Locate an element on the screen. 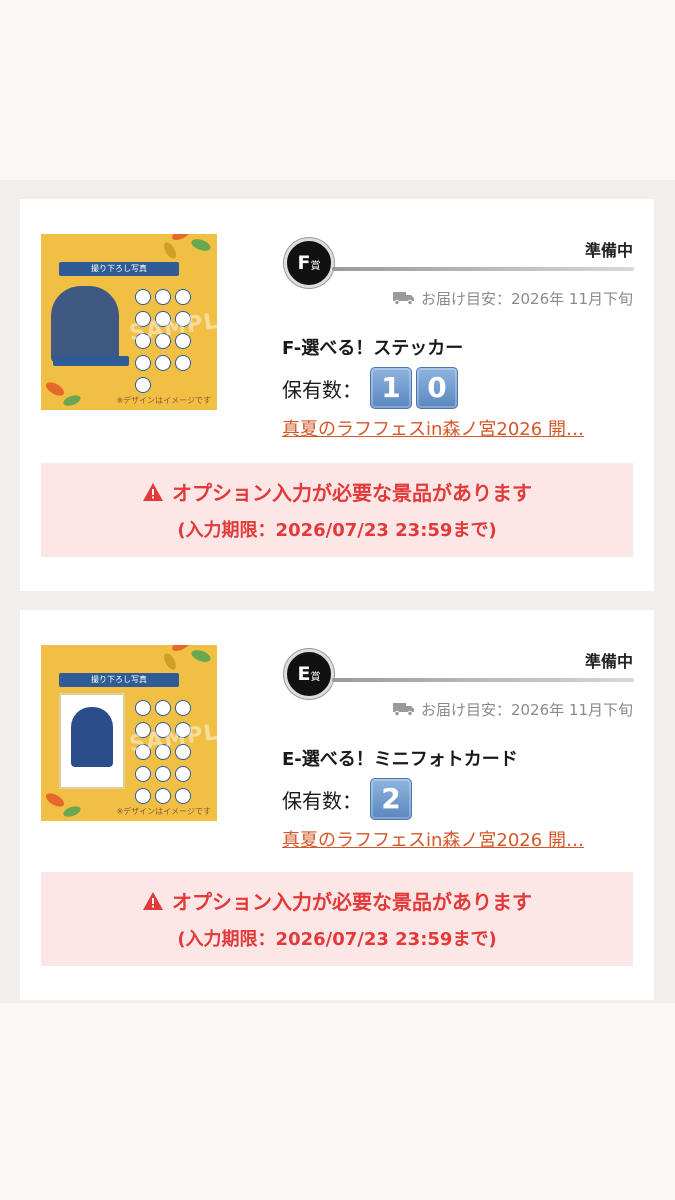 The image size is (675, 1200). quantity-row: 保有数： 1 0 is located at coordinates (370, 388).